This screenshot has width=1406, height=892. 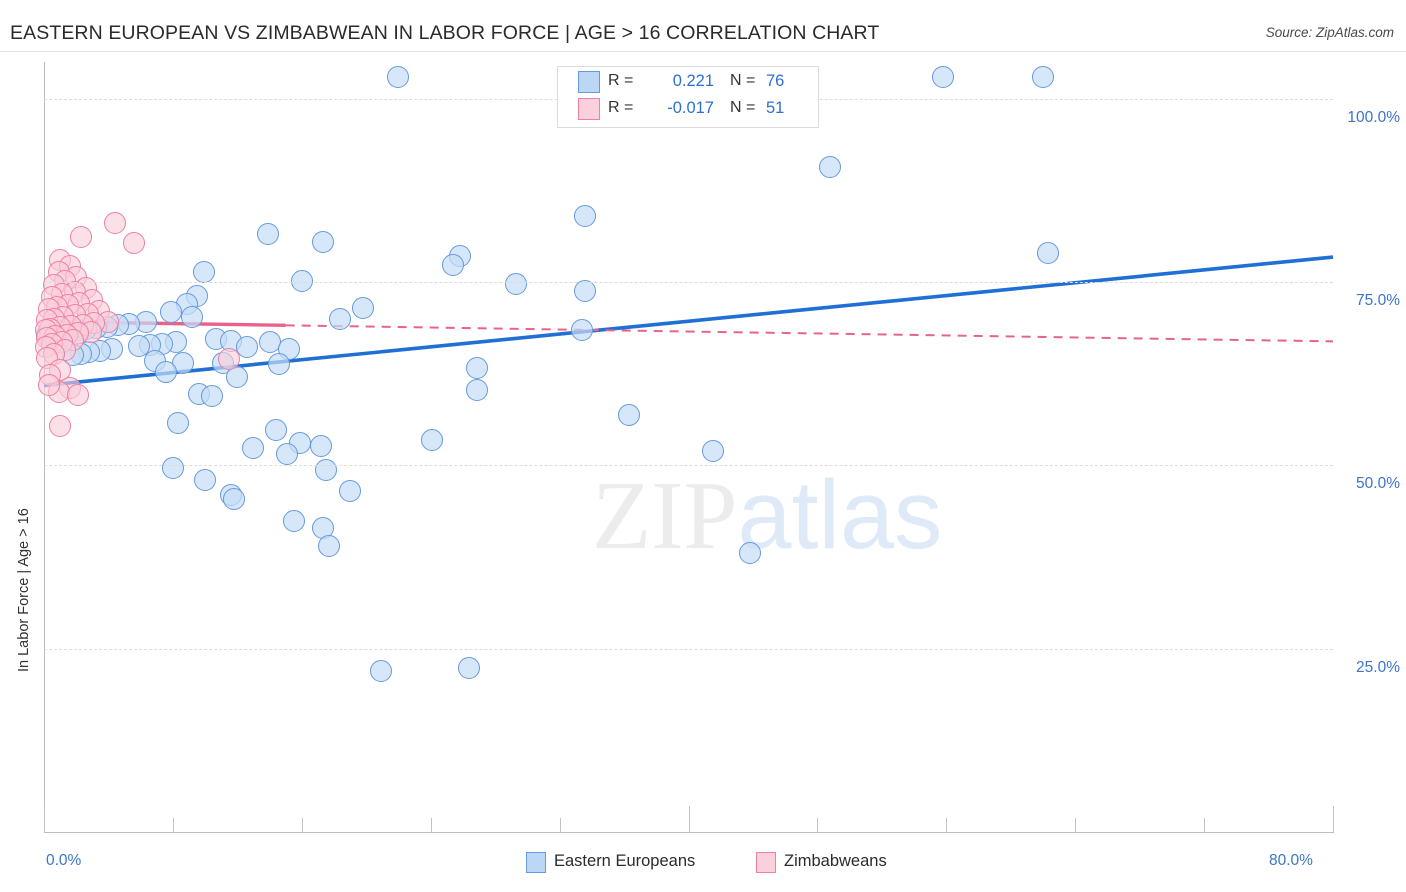 I want to click on stats-n-label-0: N =, so click(x=743, y=80).